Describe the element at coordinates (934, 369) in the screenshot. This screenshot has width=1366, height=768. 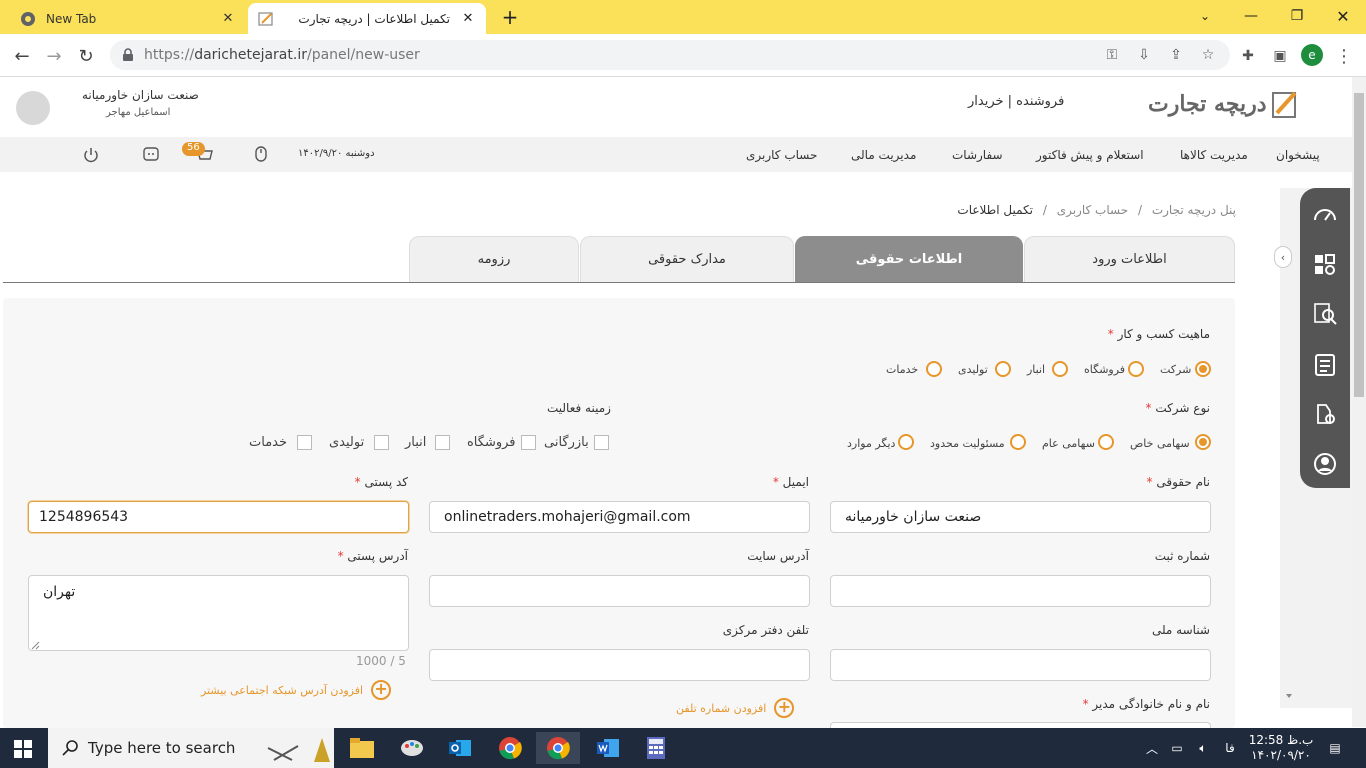
I see `radio-services` at that location.